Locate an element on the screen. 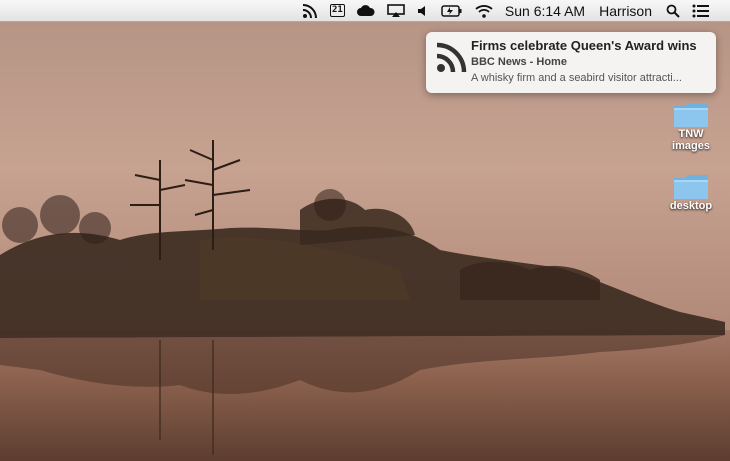 This screenshot has height=461, width=730. menubar-clock: Sun 6:14 AM is located at coordinates (545, 11).